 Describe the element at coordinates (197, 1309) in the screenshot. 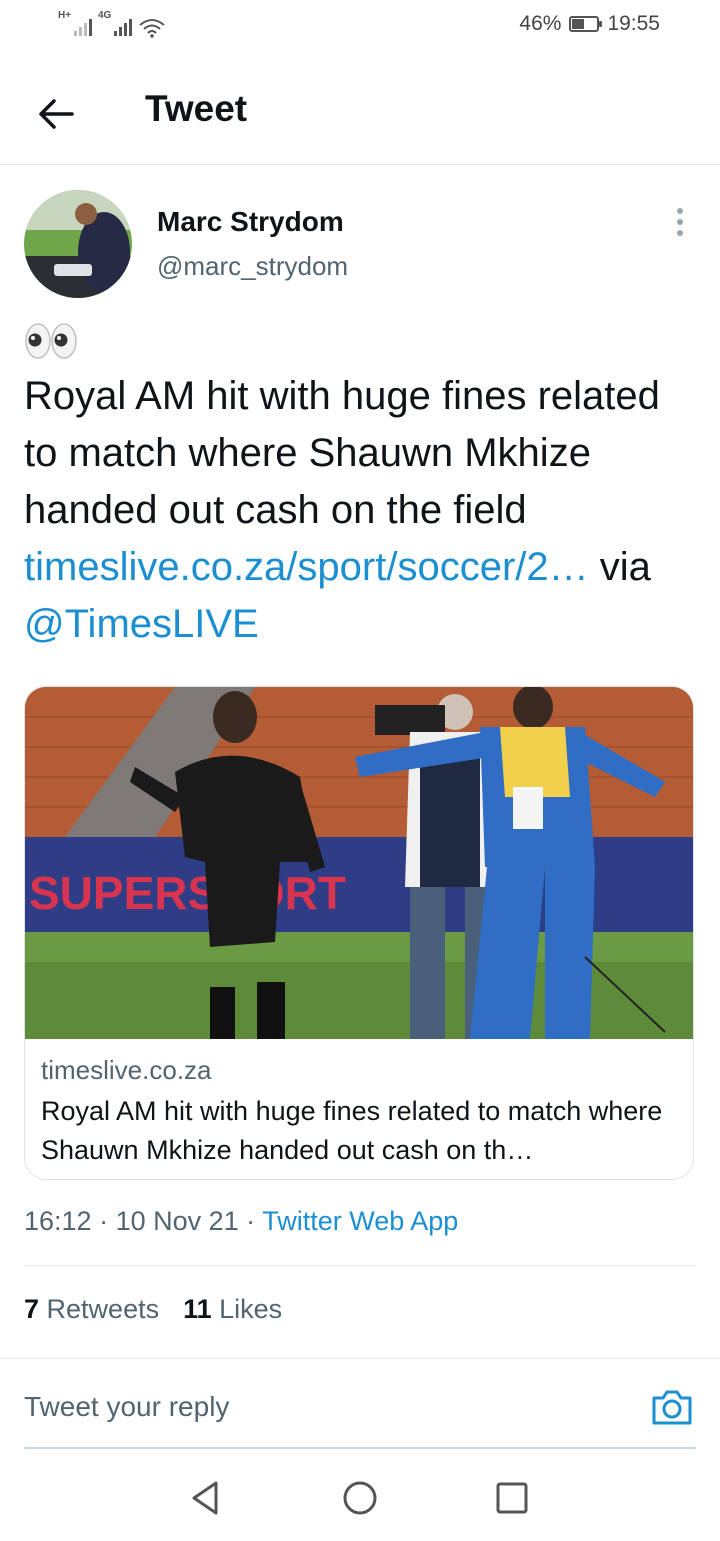

I see `likes-count: 11` at that location.